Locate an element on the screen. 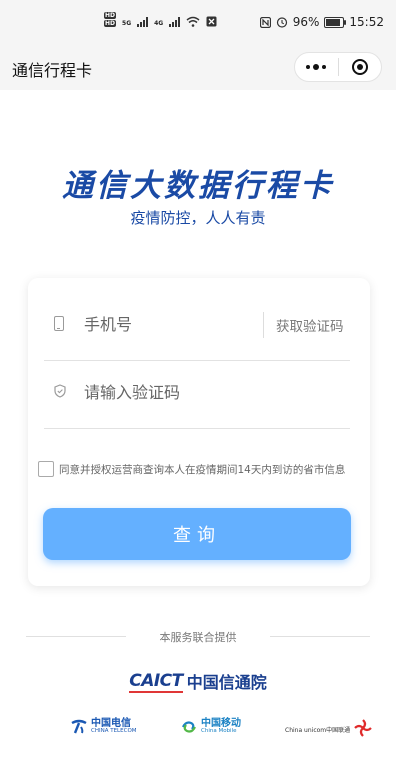 This screenshot has height=770, width=396. close-button is located at coordinates (359, 67).